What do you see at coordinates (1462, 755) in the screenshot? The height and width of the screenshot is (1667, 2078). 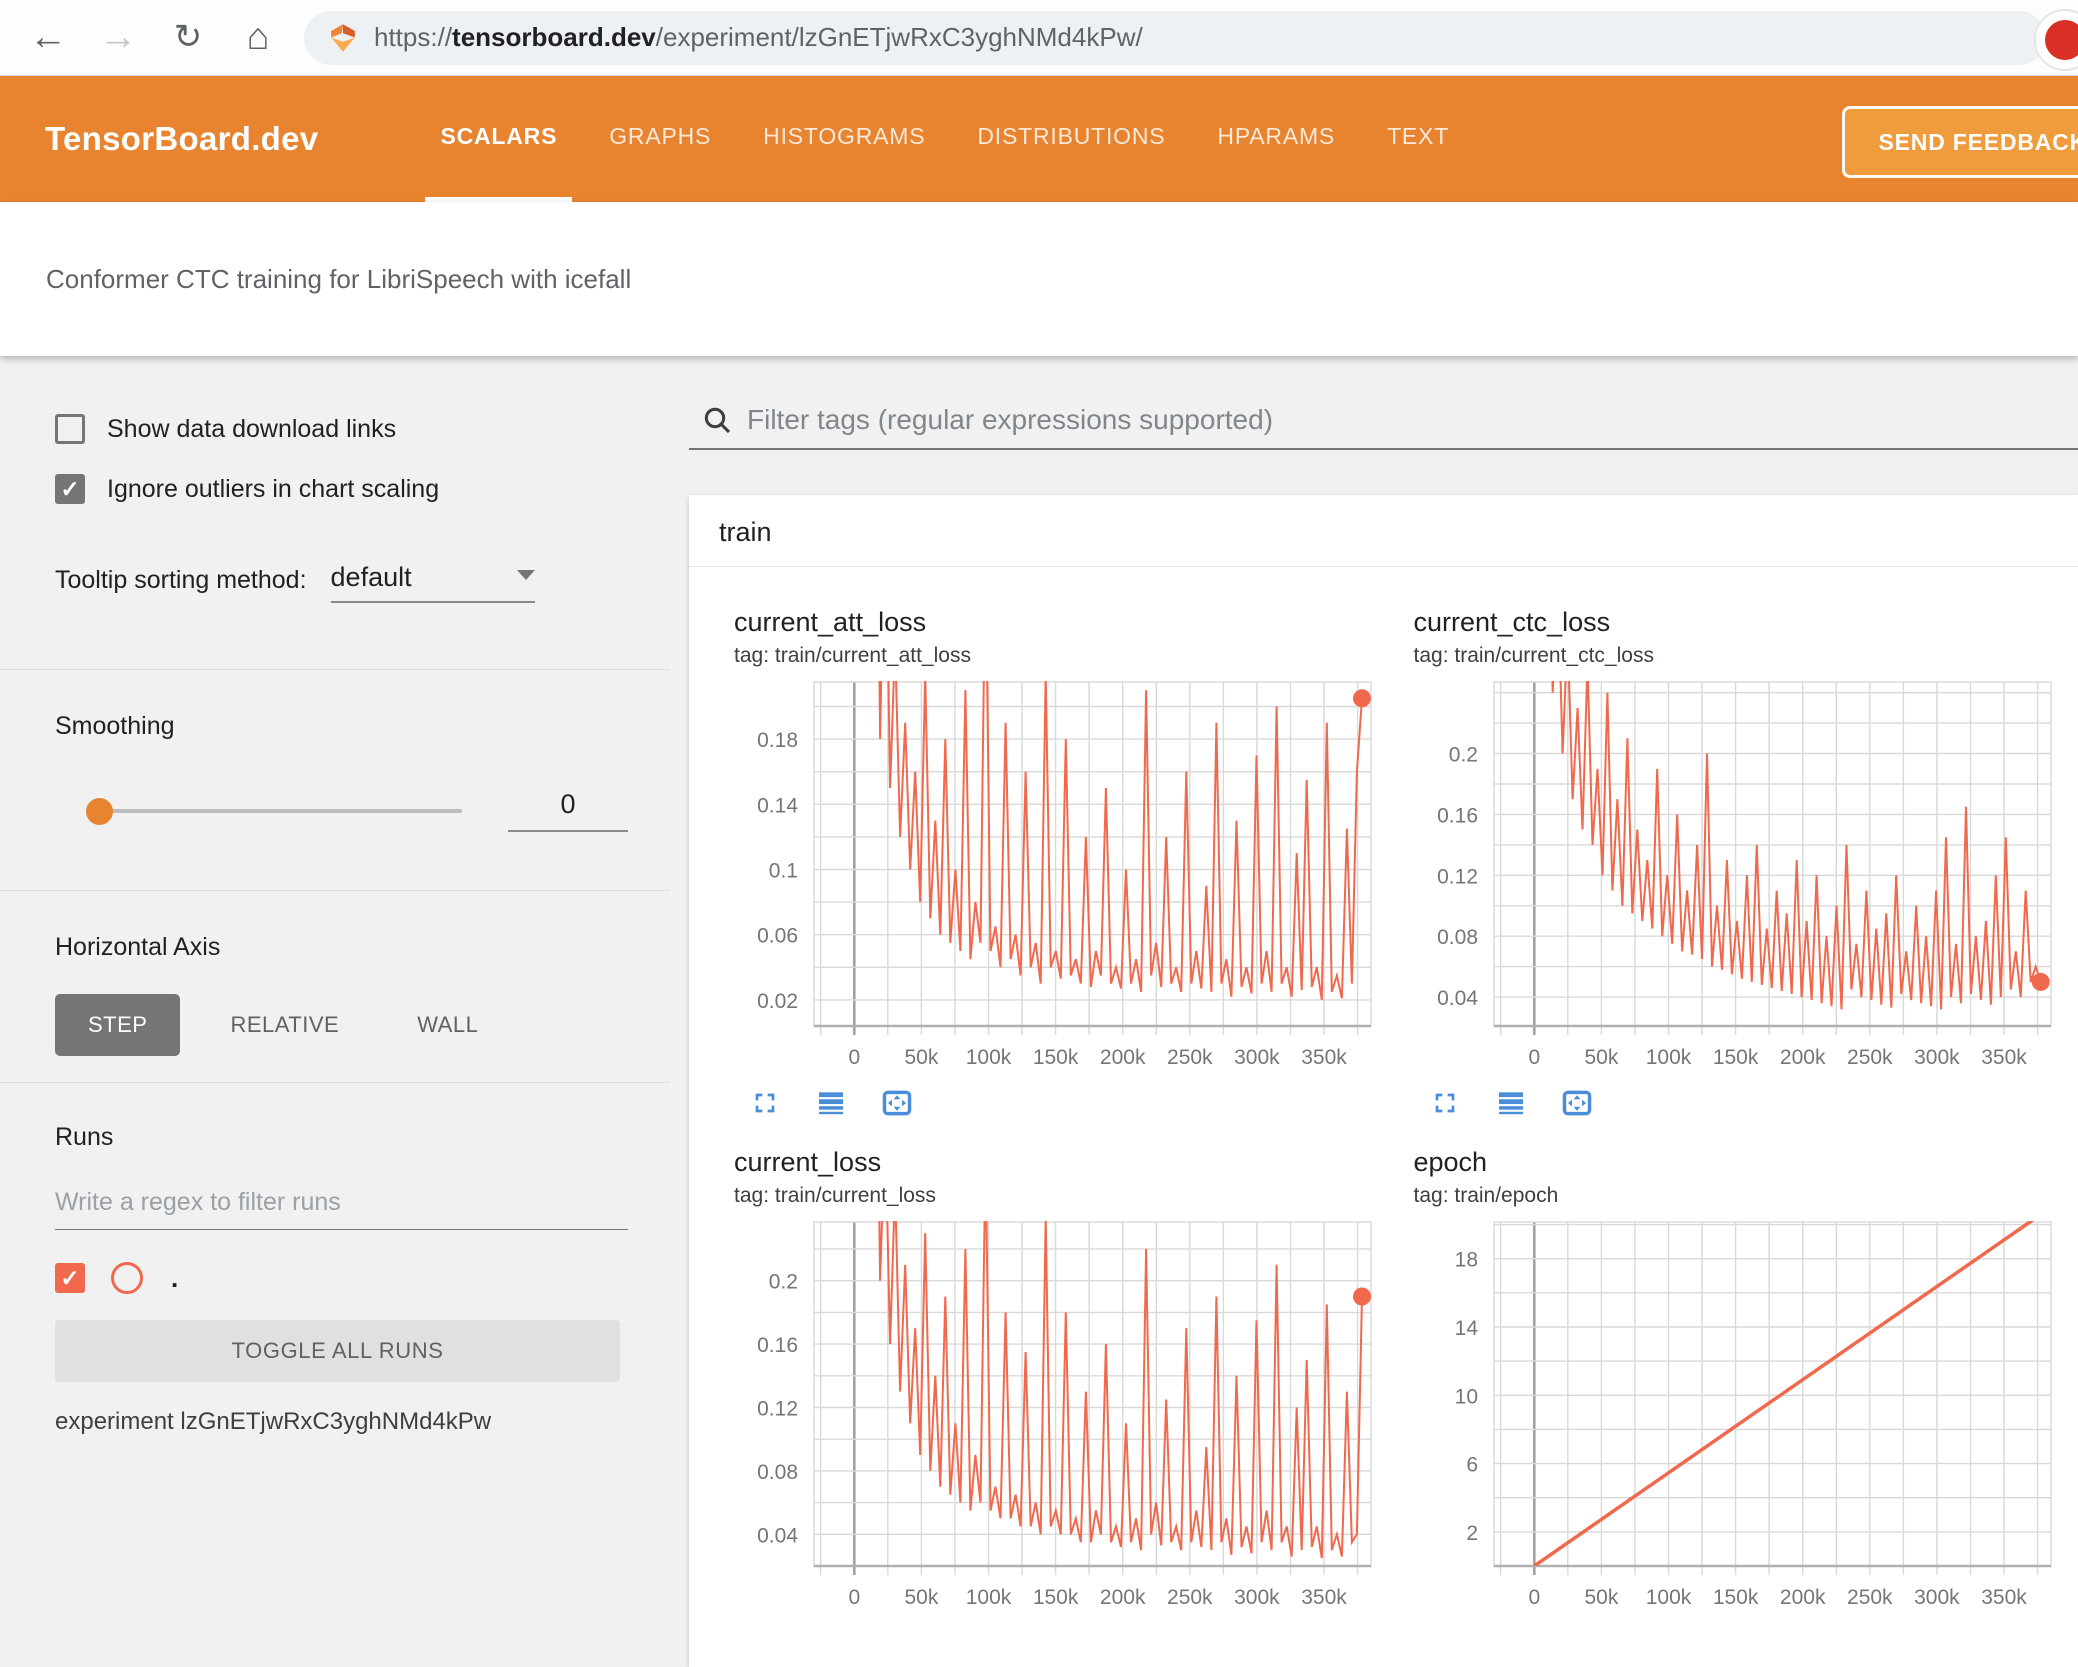 I see `svg-text: 0.2` at bounding box center [1462, 755].